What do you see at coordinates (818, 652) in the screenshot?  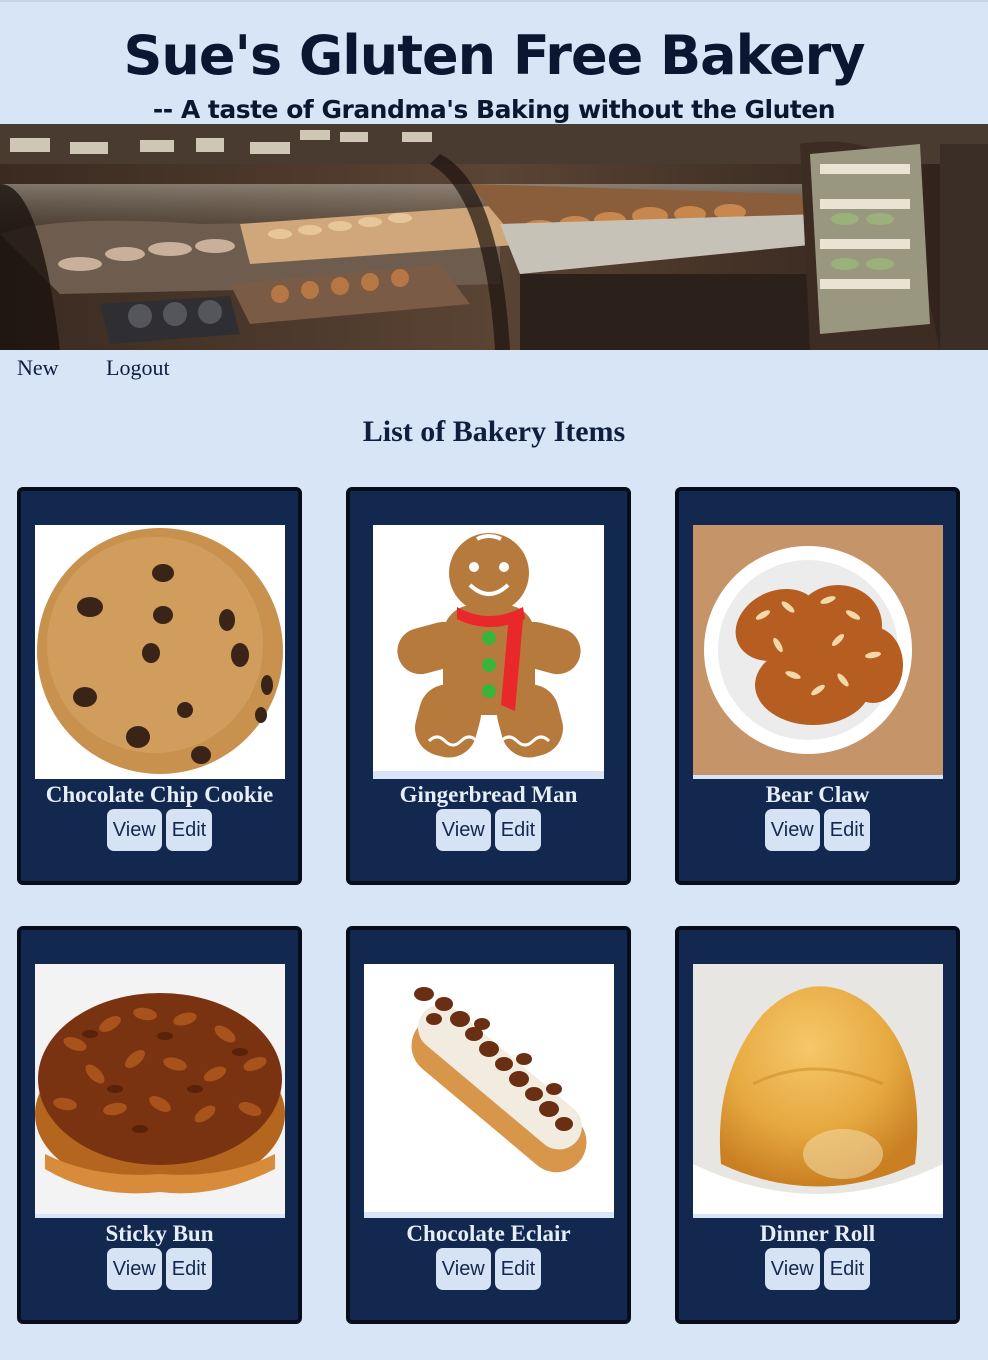 I see `bear-claw-image` at bounding box center [818, 652].